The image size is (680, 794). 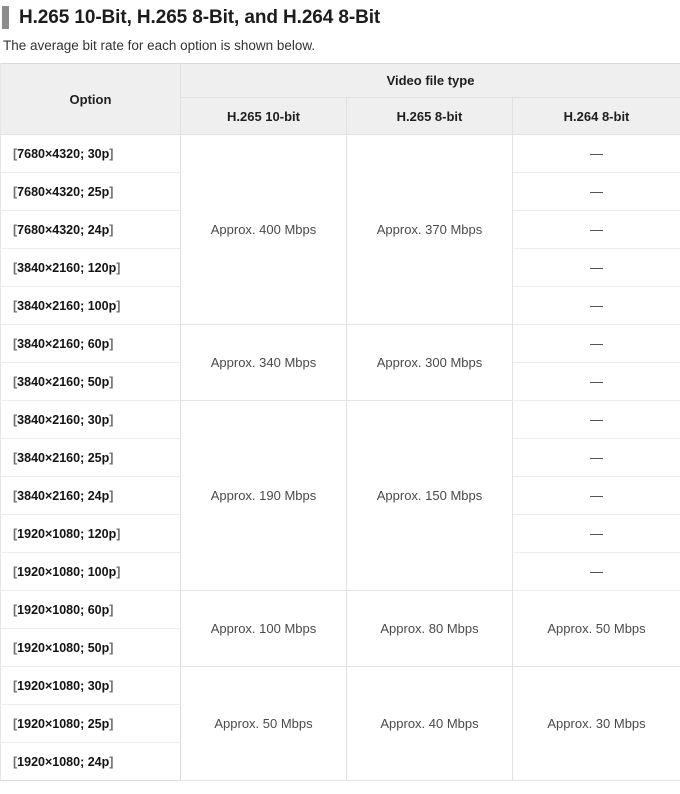 I want to click on option-cell: [1920×1080; 30p], so click(x=90, y=685).